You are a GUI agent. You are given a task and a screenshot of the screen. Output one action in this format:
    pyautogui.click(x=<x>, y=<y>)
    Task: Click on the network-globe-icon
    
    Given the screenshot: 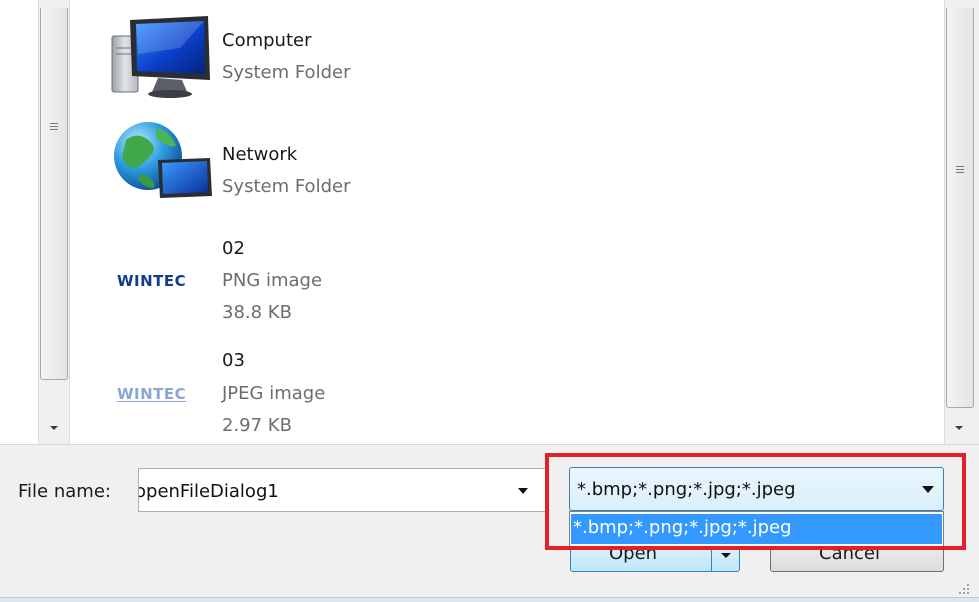 What is the action you would take?
    pyautogui.click(x=163, y=160)
    